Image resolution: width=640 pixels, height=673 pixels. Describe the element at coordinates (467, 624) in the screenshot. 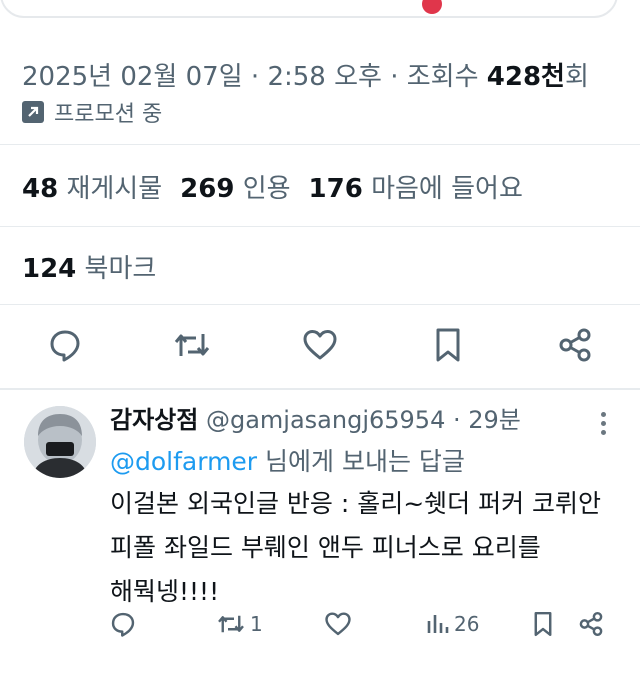

I see `views-count: 26` at that location.